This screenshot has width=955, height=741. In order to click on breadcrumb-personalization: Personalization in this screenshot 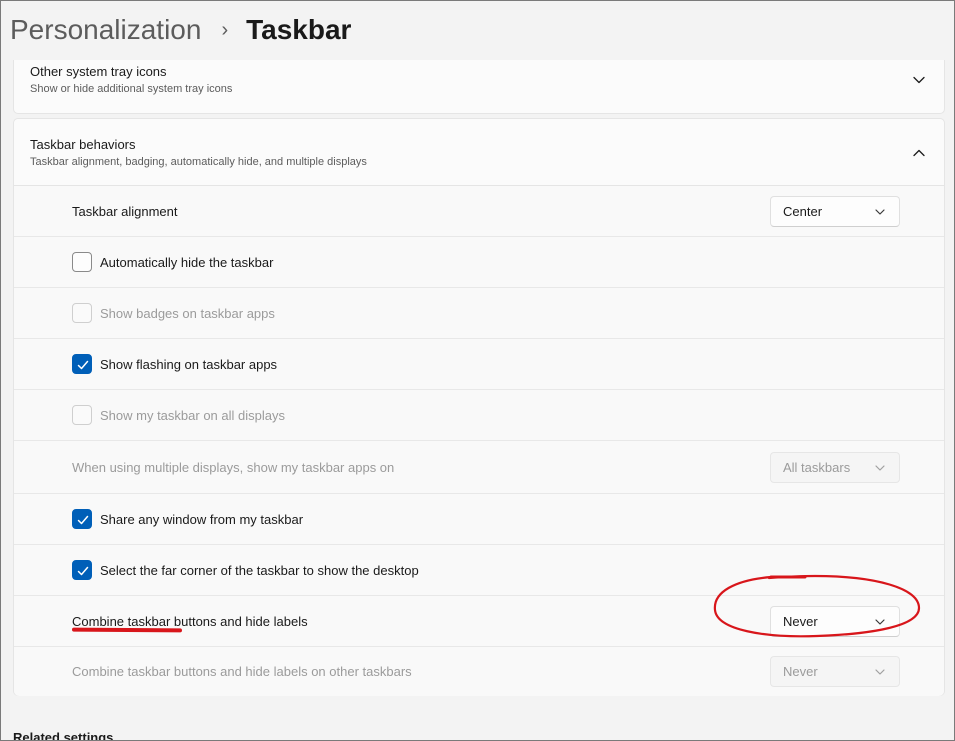, I will do `click(105, 30)`.